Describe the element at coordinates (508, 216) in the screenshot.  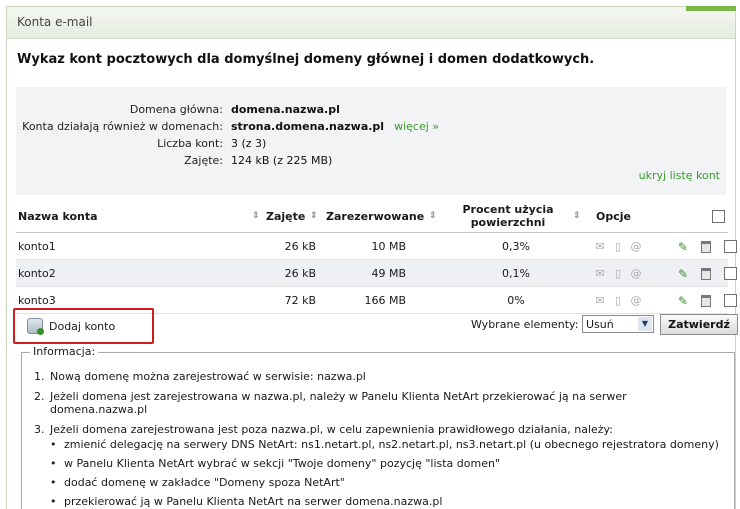
I see `header-percent: Procent użycia powierzchni` at that location.